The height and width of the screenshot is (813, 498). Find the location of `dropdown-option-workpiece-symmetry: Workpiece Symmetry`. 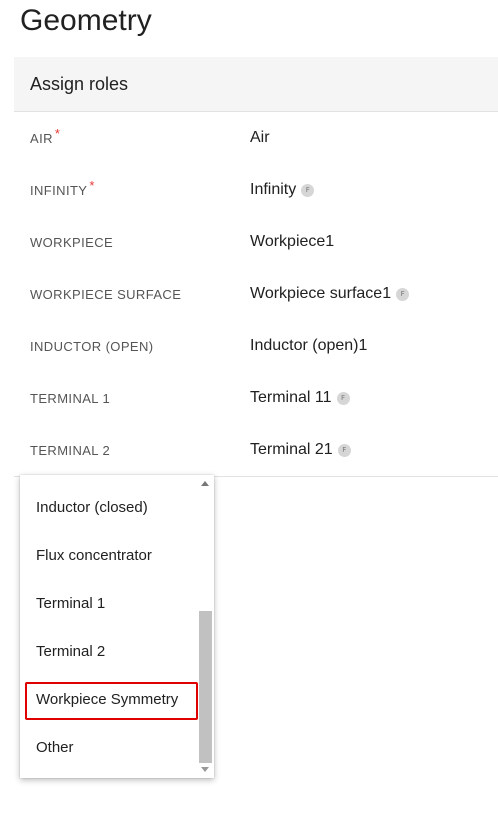

dropdown-option-workpiece-symmetry: Workpiece Symmetry is located at coordinates (109, 699).